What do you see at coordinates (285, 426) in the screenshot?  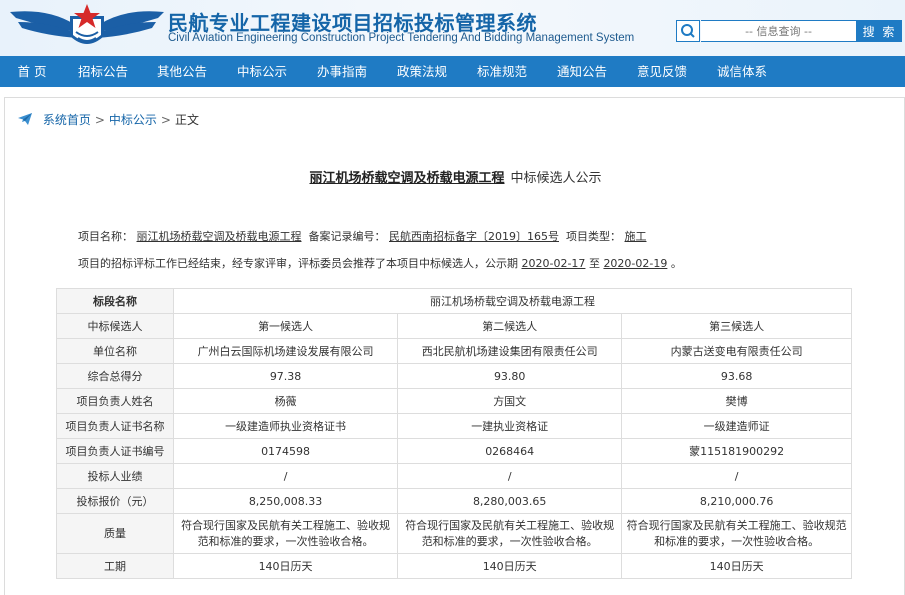 I see `table-cell: 一级建造师执业资格证书` at bounding box center [285, 426].